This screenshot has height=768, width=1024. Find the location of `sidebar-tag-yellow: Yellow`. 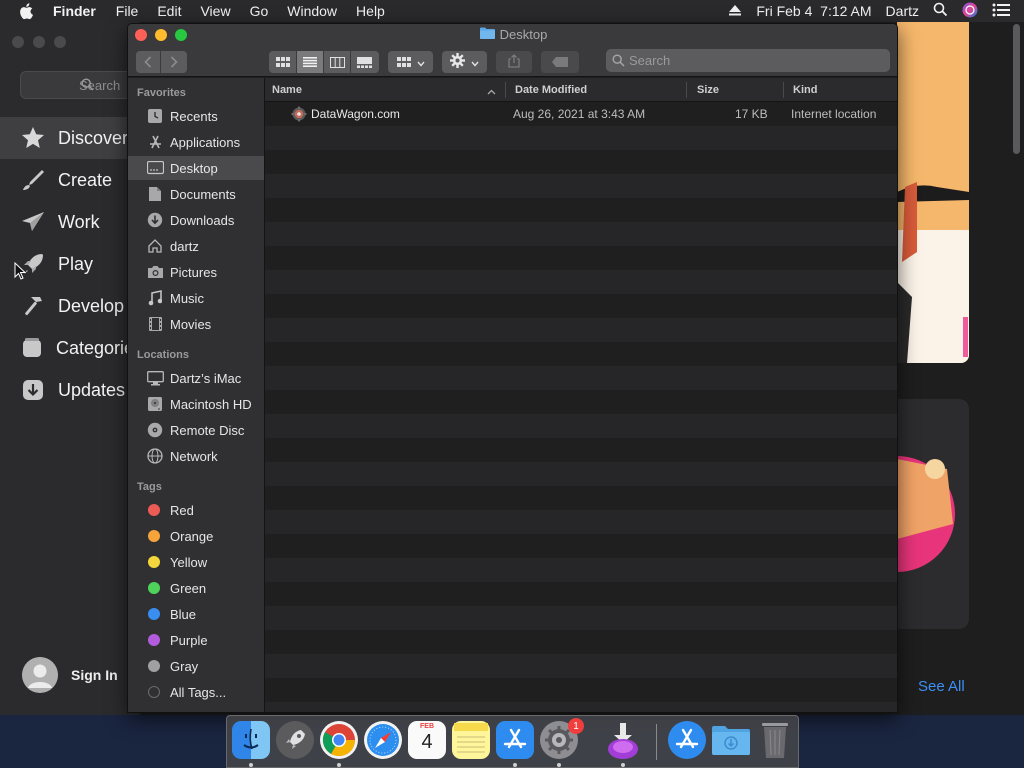

sidebar-tag-yellow: Yellow is located at coordinates (196, 562).